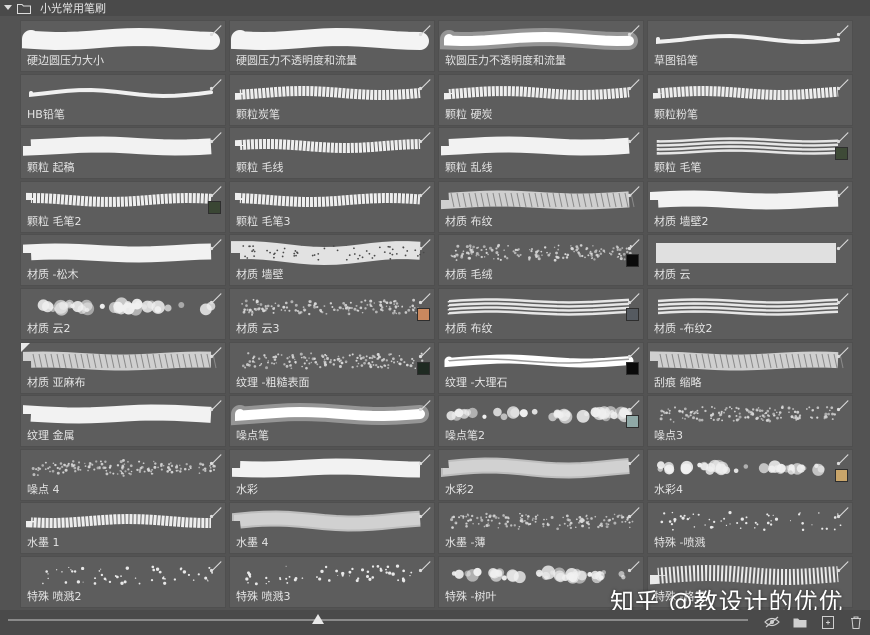 Image resolution: width=870 pixels, height=635 pixels. Describe the element at coordinates (332, 99) in the screenshot. I see `brush-tile: 颗粒炭笔` at that location.